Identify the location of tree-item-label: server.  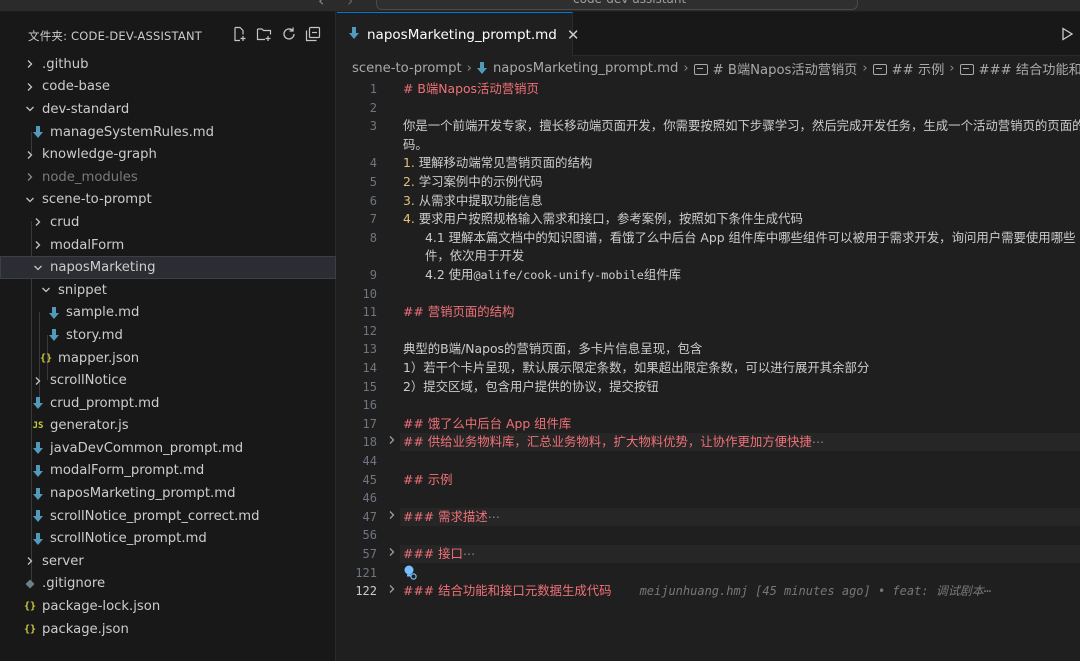
(63, 561).